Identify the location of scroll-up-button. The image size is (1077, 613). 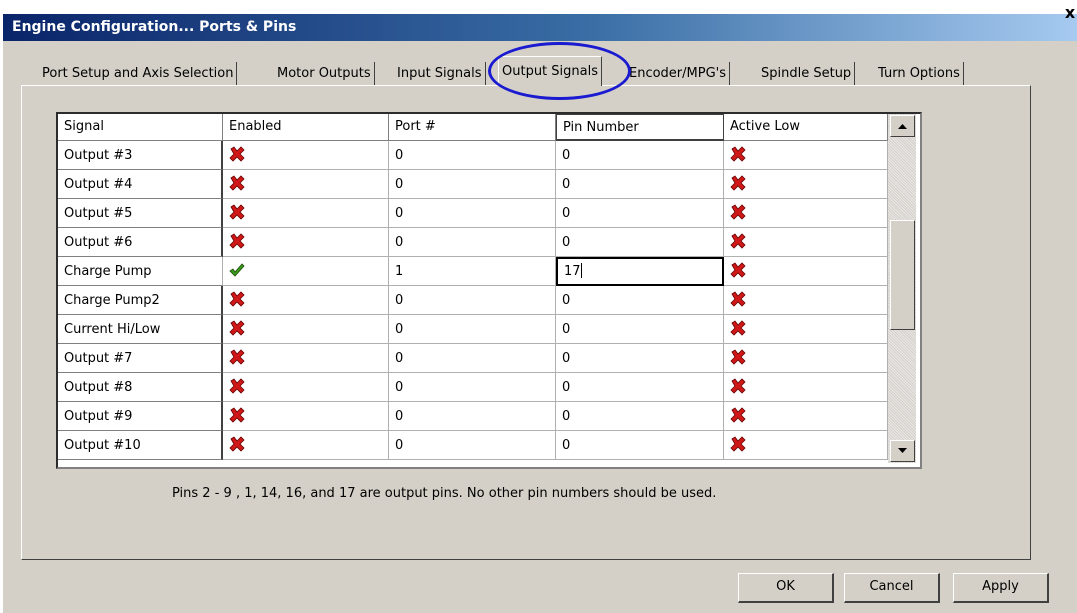
(902, 126).